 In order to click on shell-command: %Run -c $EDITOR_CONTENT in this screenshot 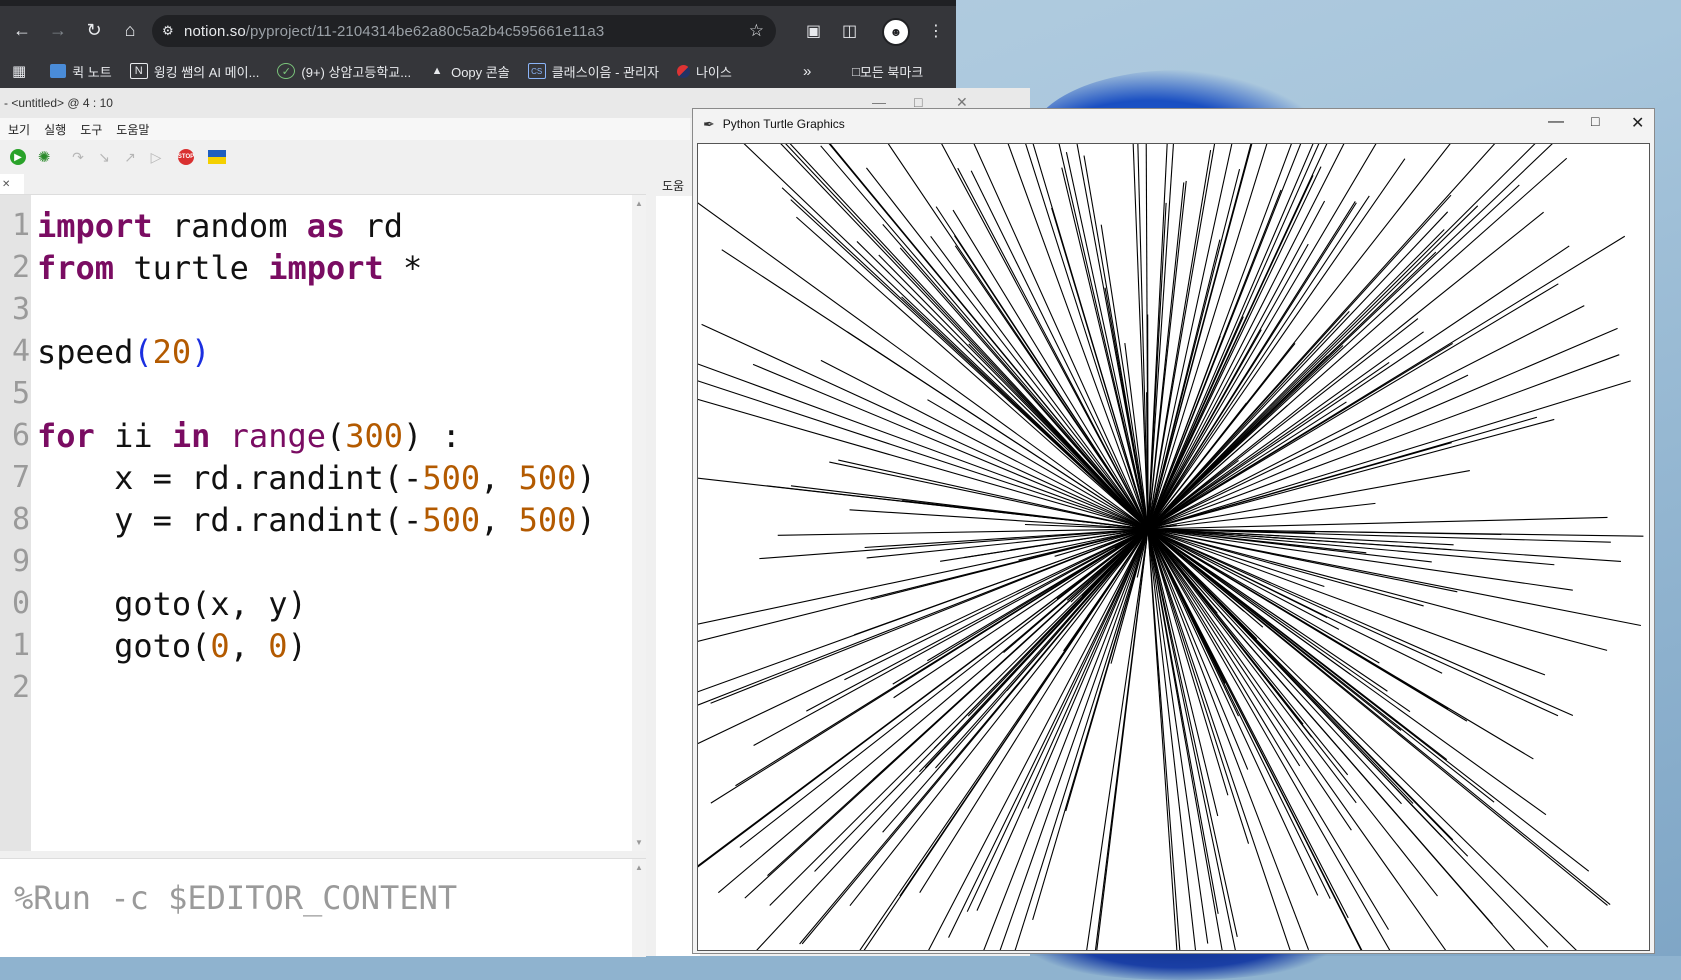, I will do `click(235, 898)`.